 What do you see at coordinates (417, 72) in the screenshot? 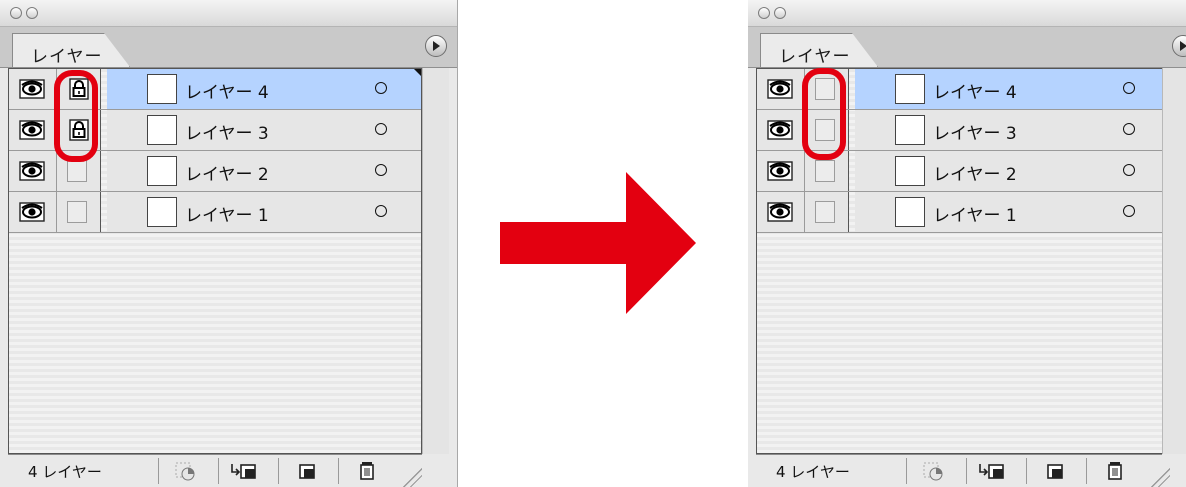
I see `selection-corner-icon` at bounding box center [417, 72].